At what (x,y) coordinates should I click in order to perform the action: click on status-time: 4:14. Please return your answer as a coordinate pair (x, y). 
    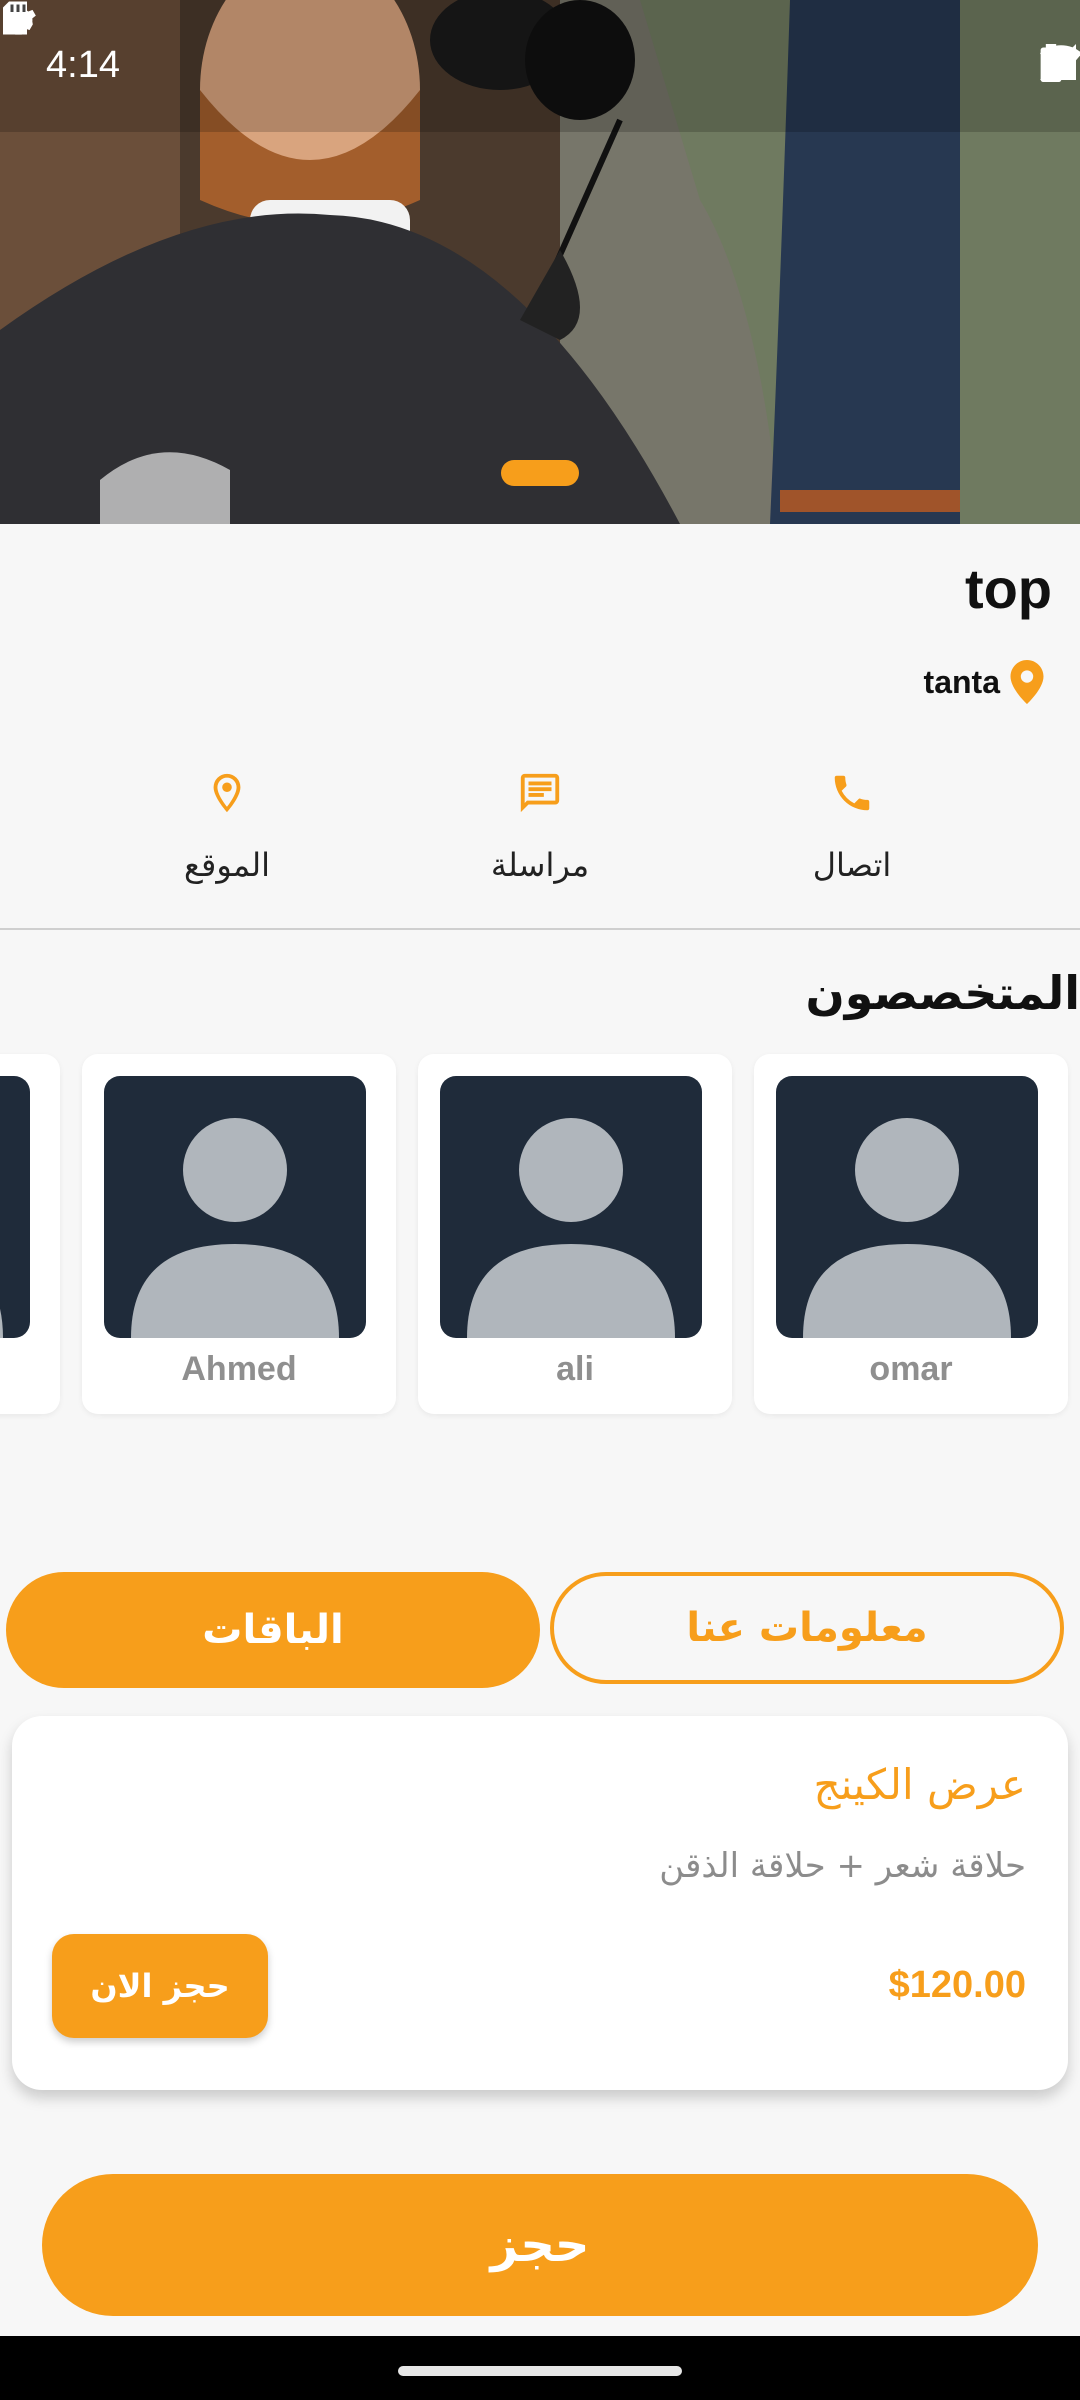
    Looking at the image, I should click on (83, 65).